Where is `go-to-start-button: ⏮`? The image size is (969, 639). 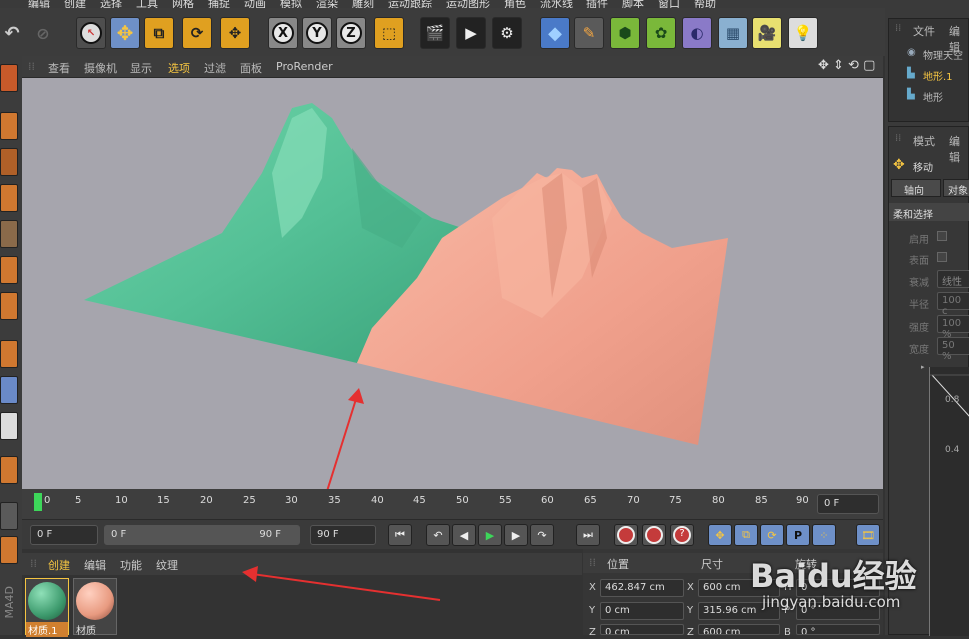 go-to-start-button: ⏮ is located at coordinates (400, 535).